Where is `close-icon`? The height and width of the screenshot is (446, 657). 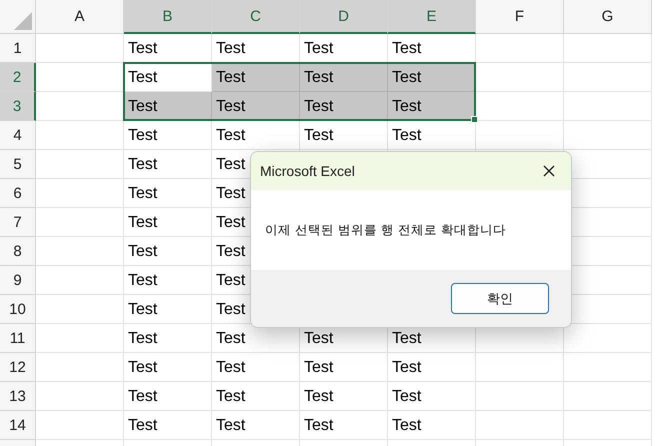
close-icon is located at coordinates (549, 171).